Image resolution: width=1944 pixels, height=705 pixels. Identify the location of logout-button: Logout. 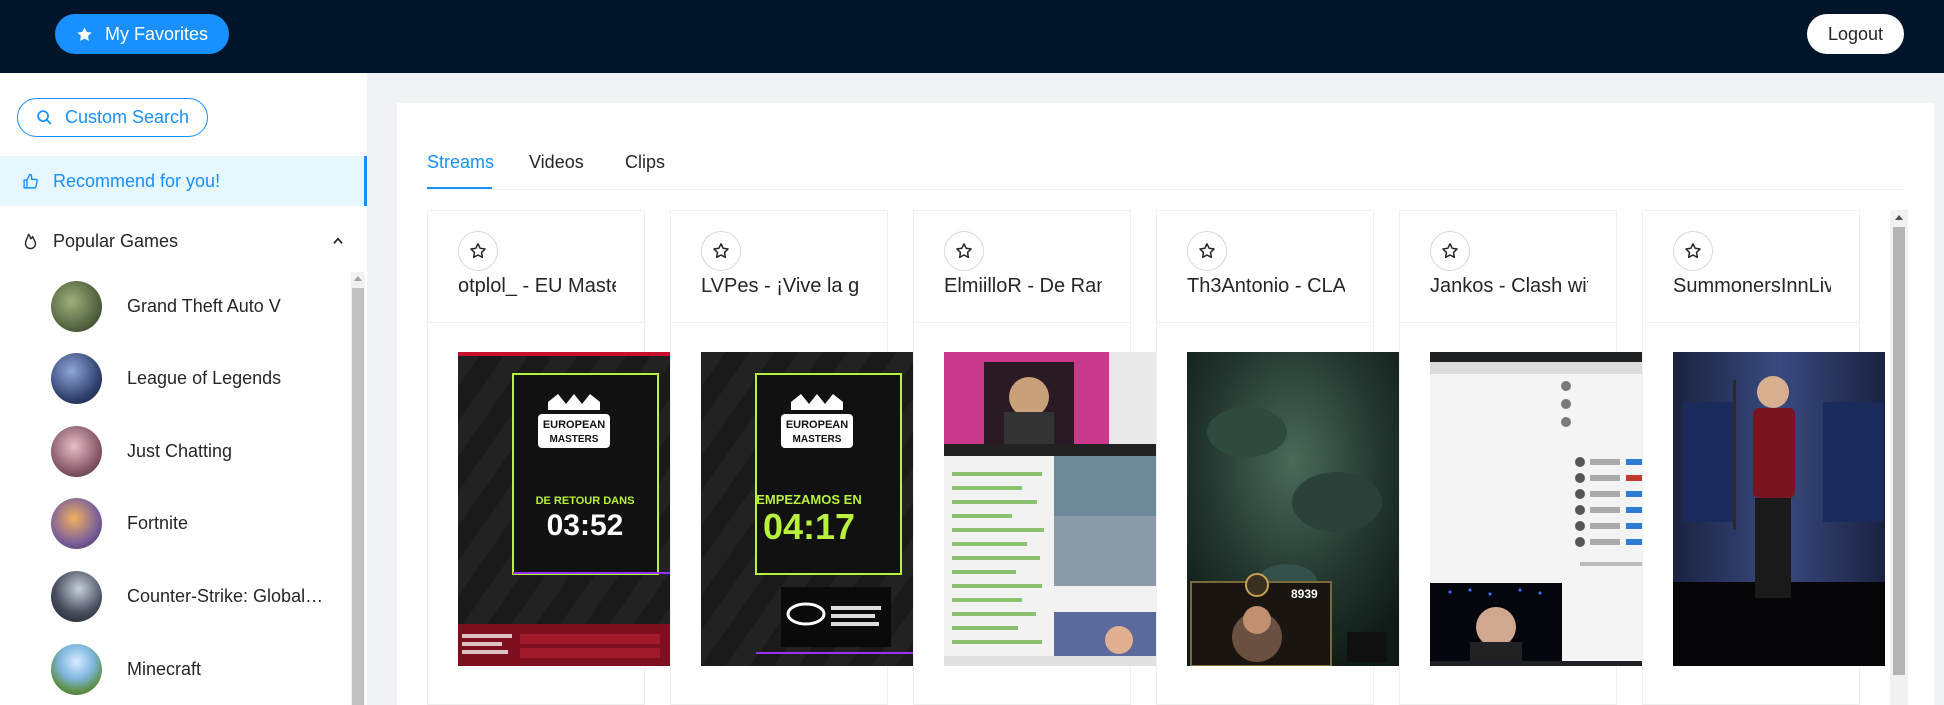
(1855, 34).